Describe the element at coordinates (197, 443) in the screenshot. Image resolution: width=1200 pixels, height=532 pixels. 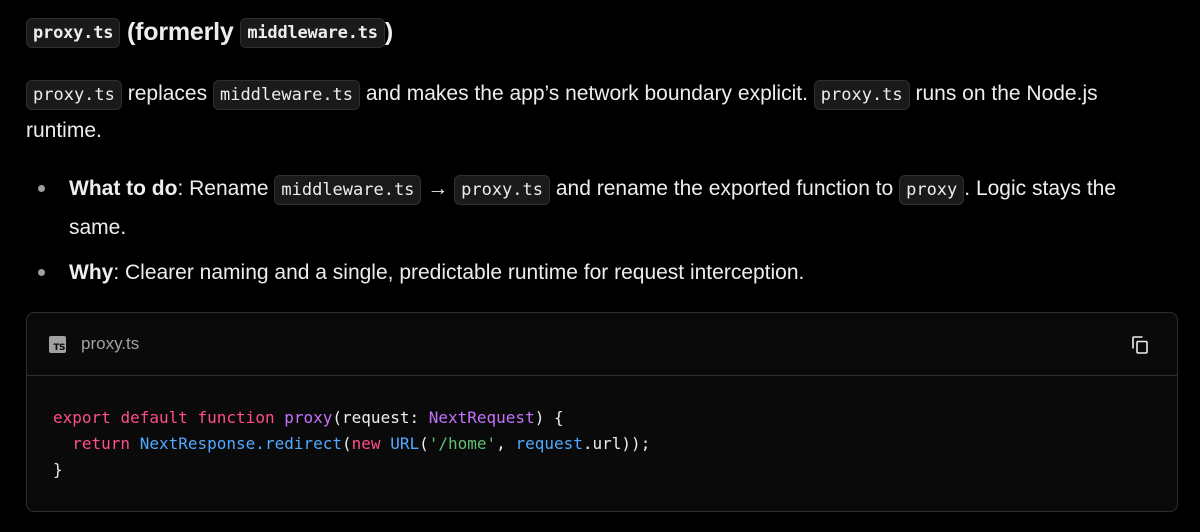
I see `token-builtin: NextResponse` at that location.